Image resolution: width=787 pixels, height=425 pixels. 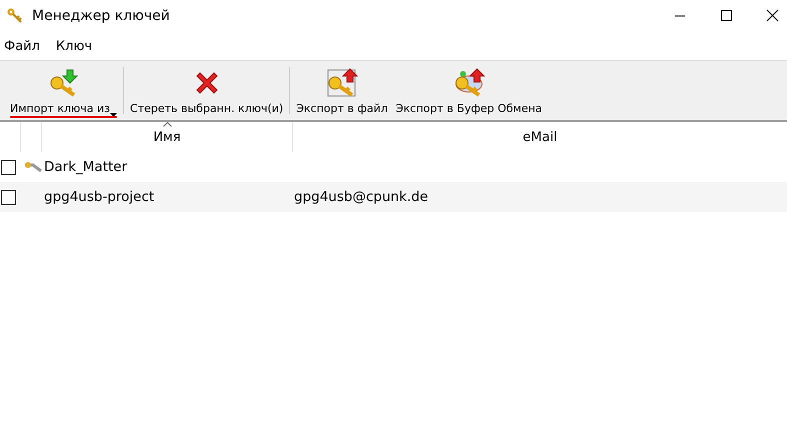 I want to click on table-cell: gpg4usb@cpunk.de, so click(x=361, y=197).